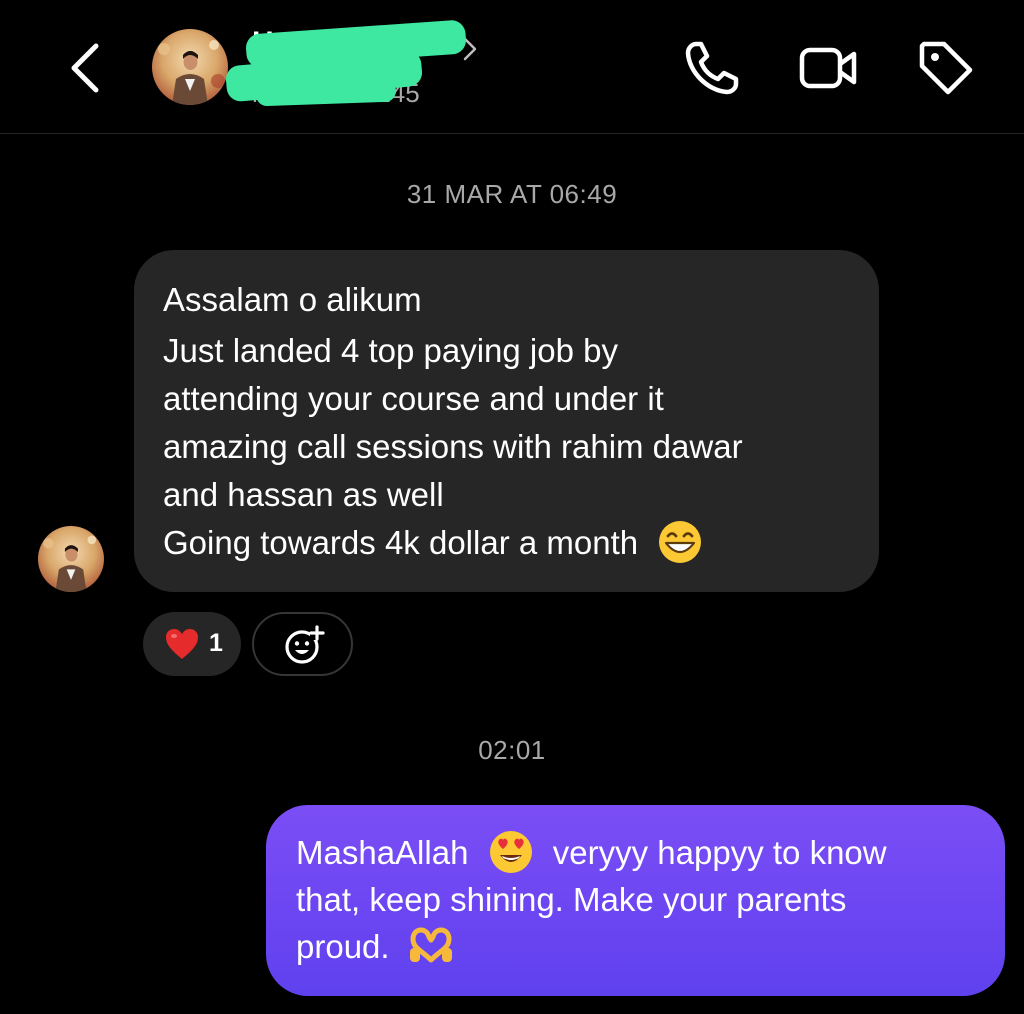  I want to click on contact-avatar, so click(190, 67).